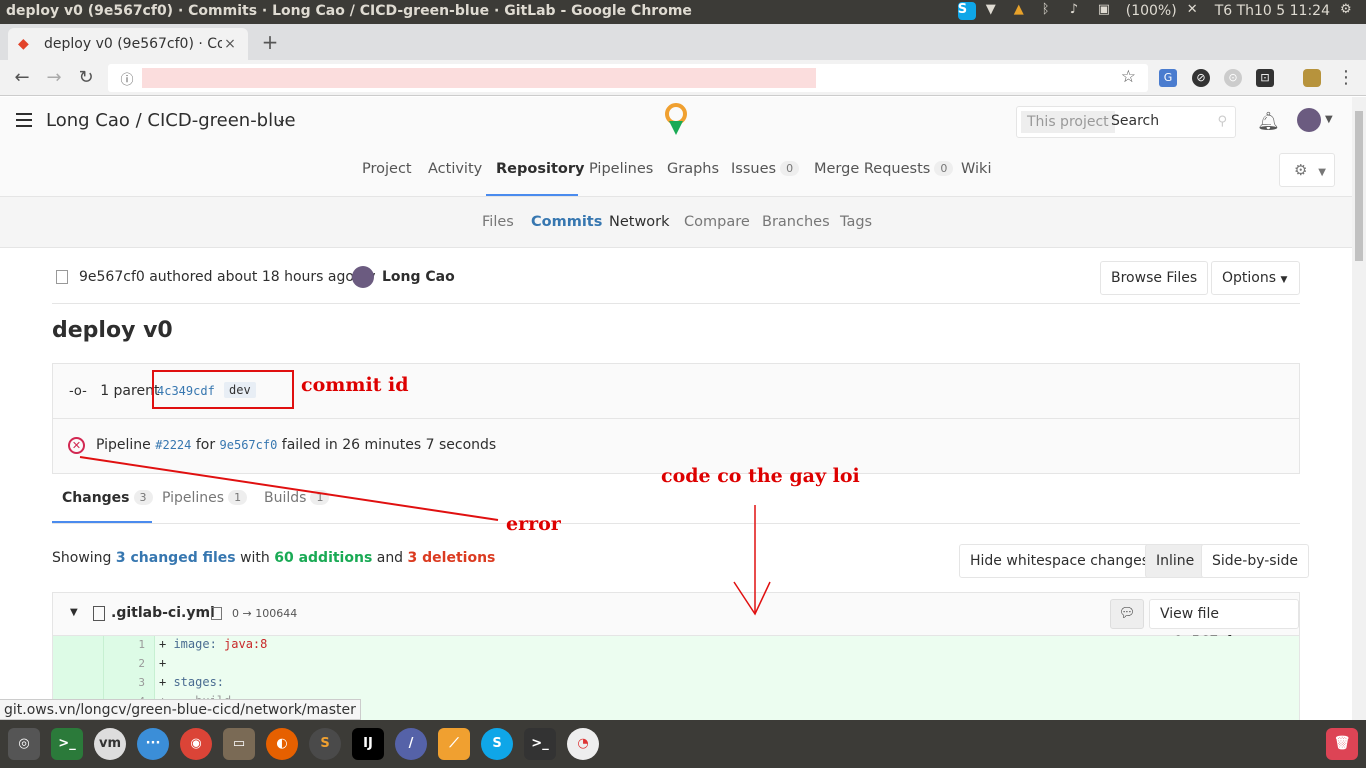  What do you see at coordinates (639, 222) in the screenshot?
I see `subnav-network: Network` at bounding box center [639, 222].